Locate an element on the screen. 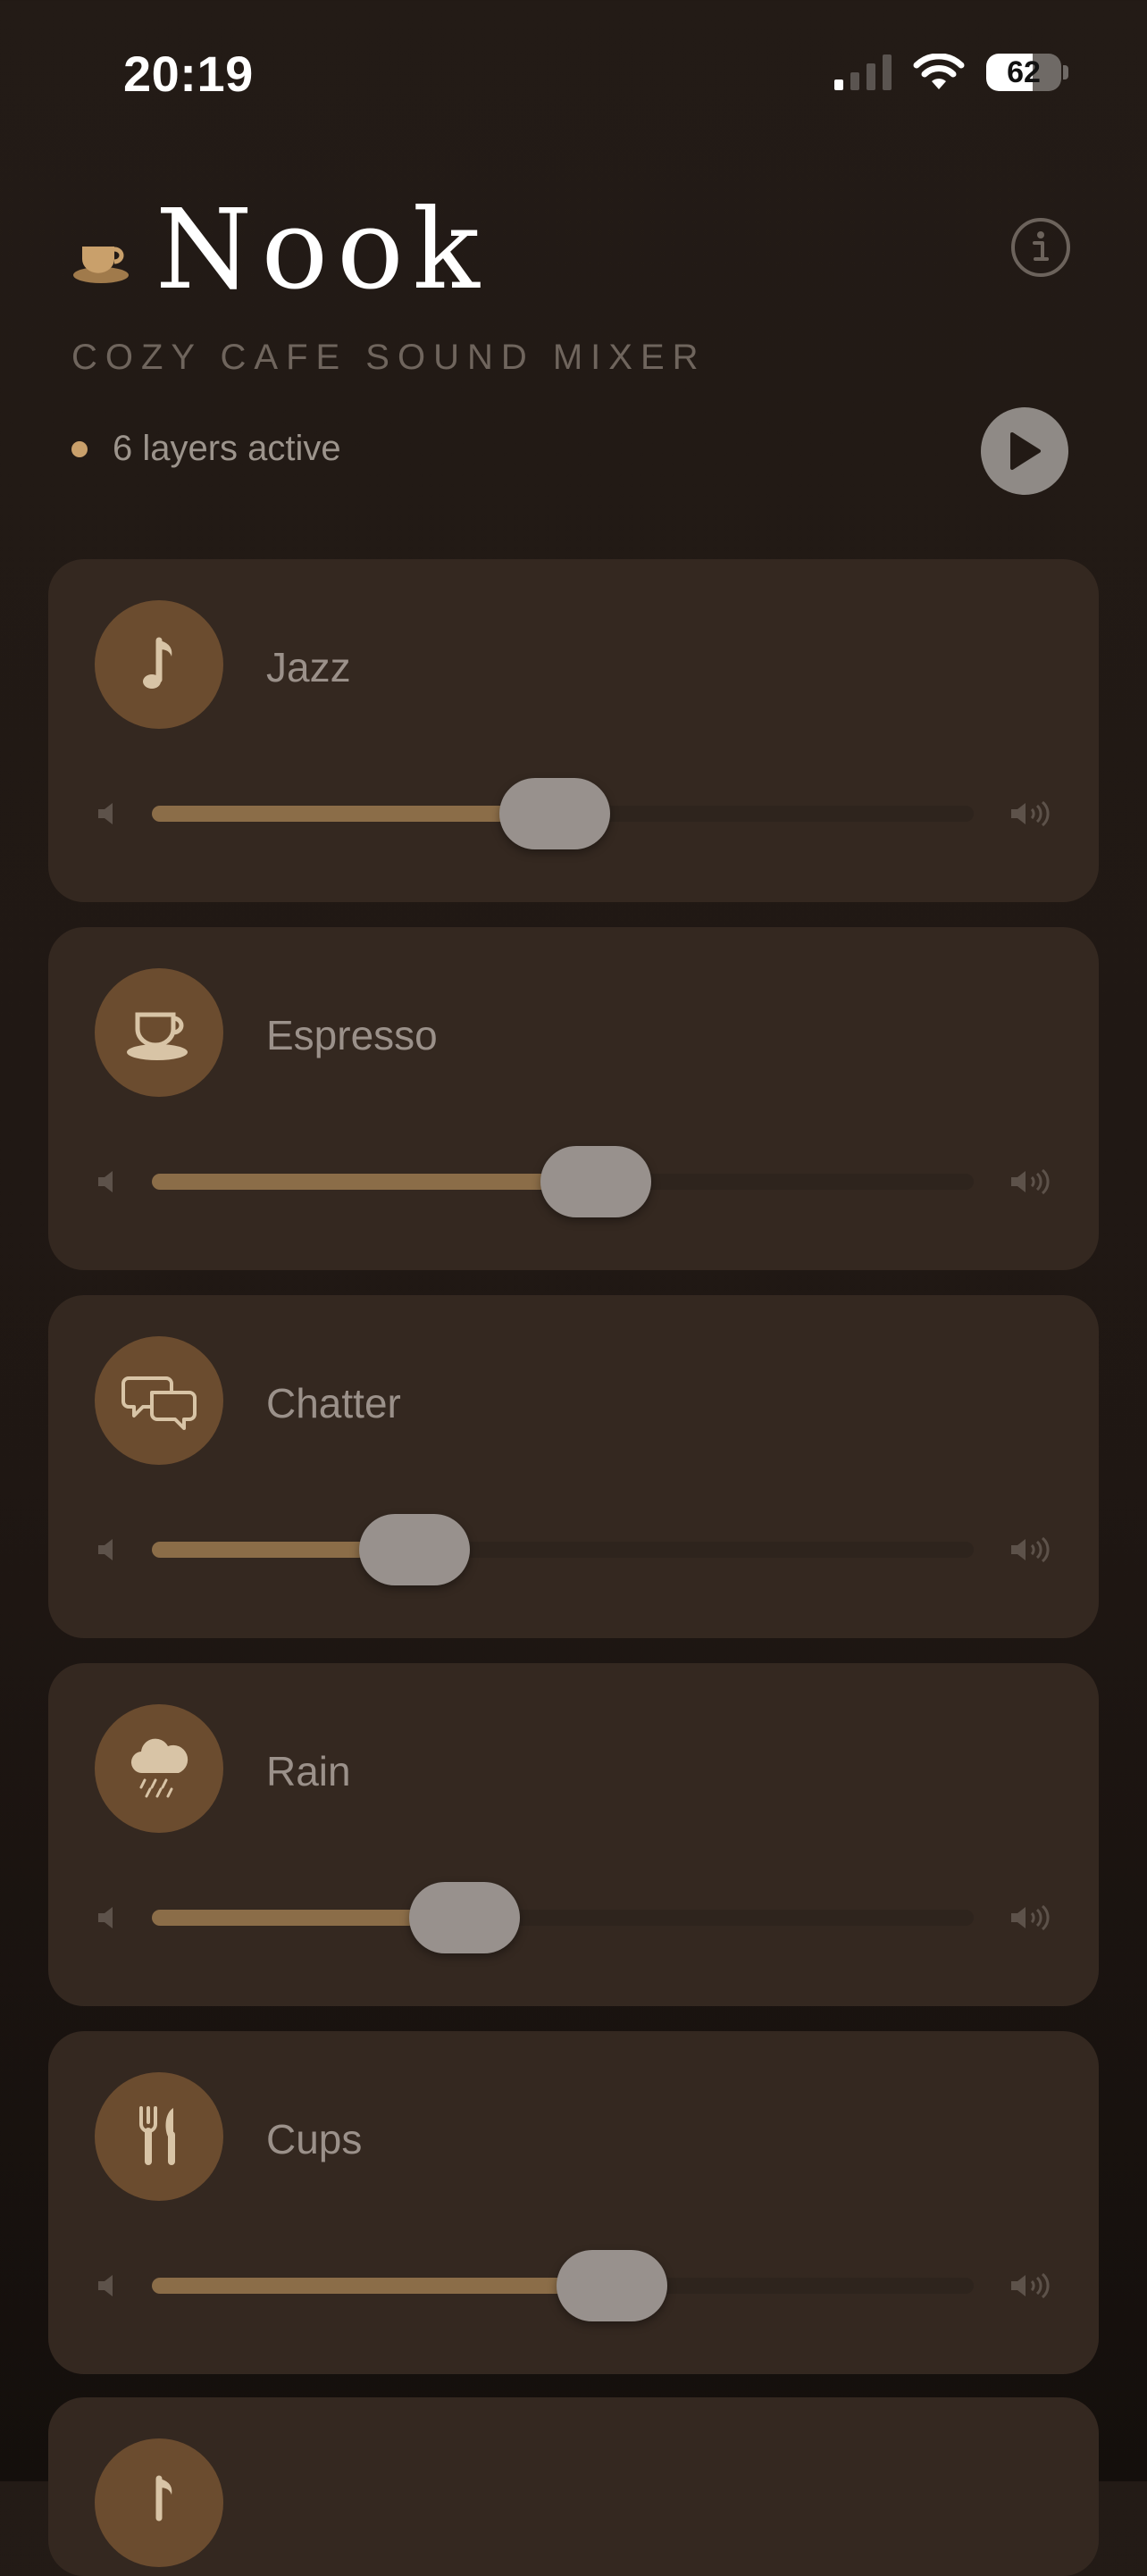 This screenshot has width=1147, height=2576. info-button is located at coordinates (1041, 248).